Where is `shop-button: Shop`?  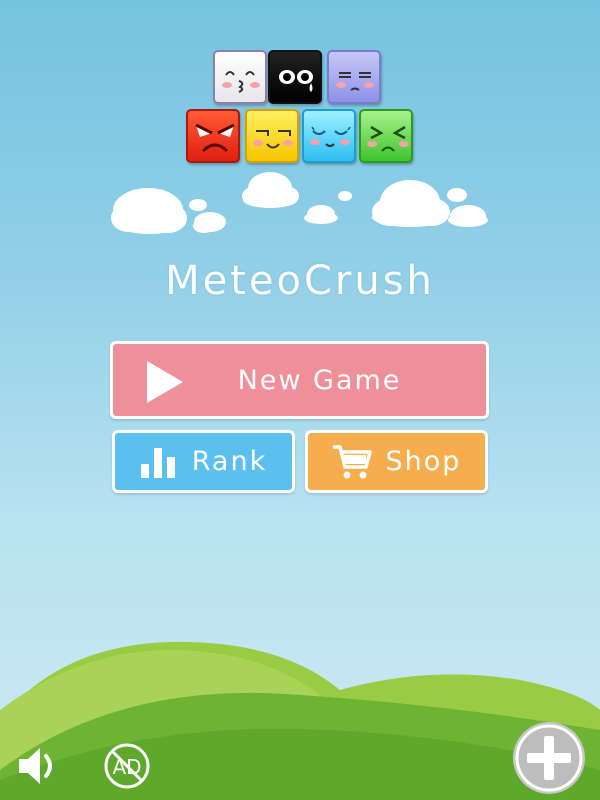 shop-button: Shop is located at coordinates (396, 461).